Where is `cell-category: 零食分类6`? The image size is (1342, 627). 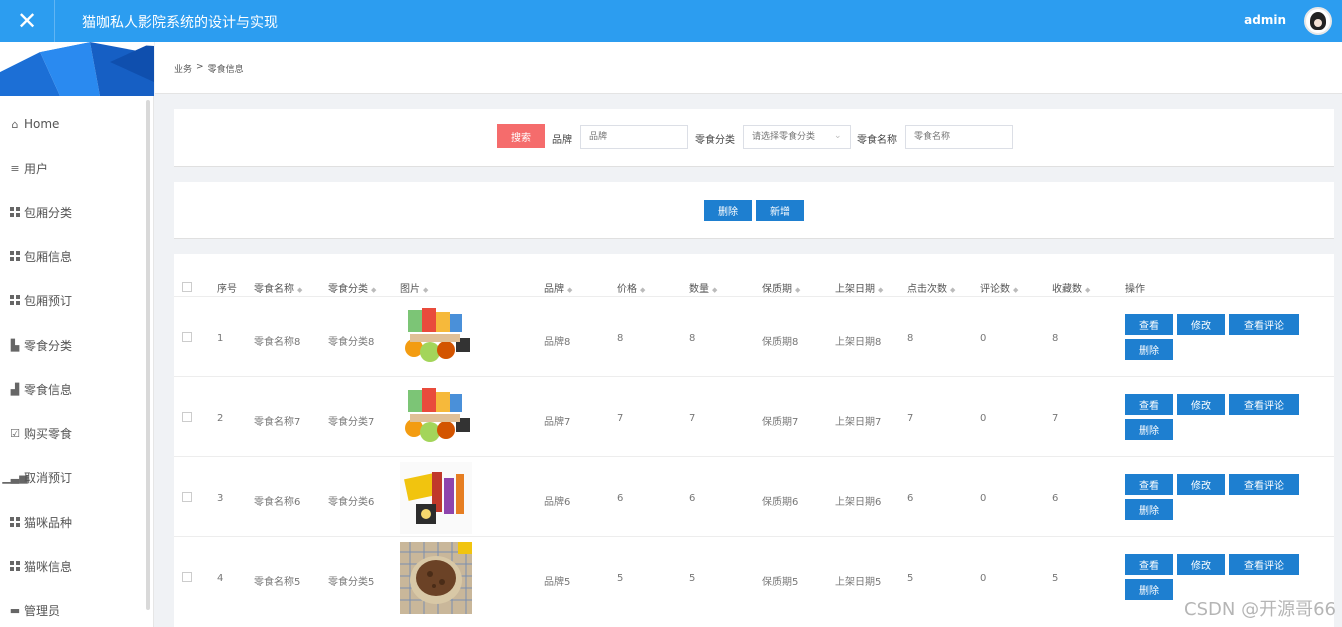 cell-category: 零食分类6 is located at coordinates (351, 502).